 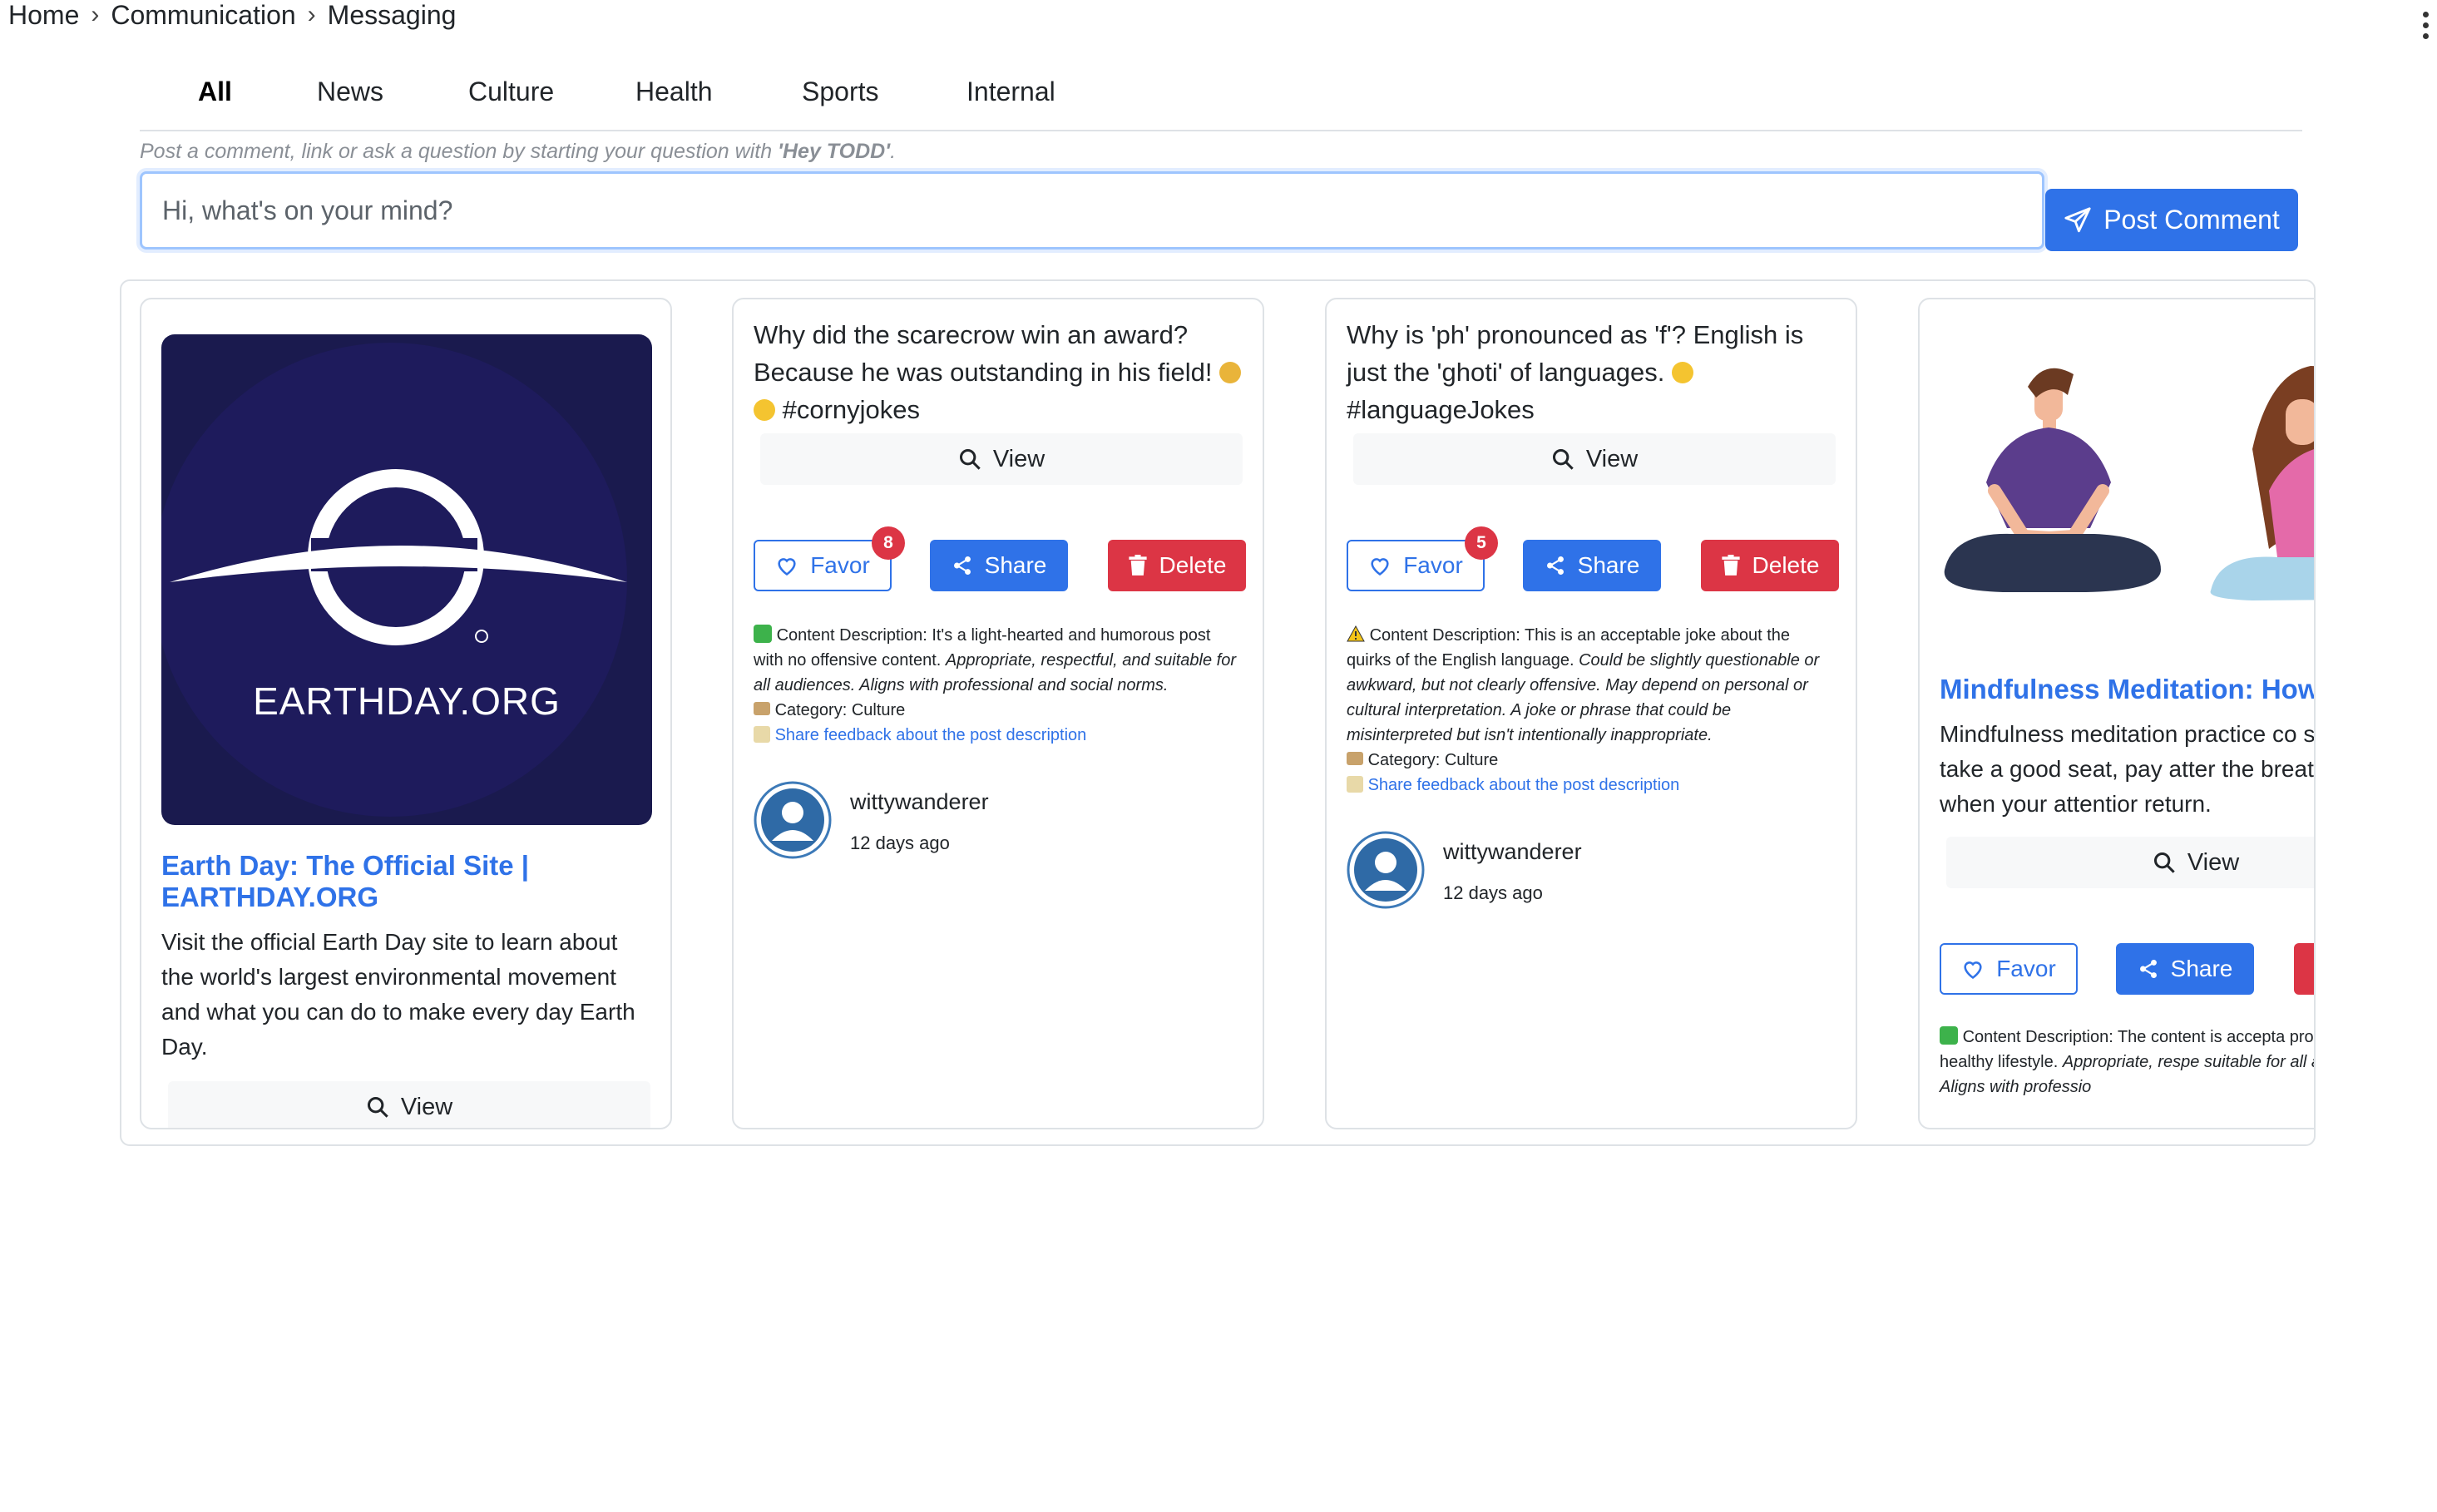 What do you see at coordinates (1230, 372) in the screenshot?
I see `corn-emoji-icon` at bounding box center [1230, 372].